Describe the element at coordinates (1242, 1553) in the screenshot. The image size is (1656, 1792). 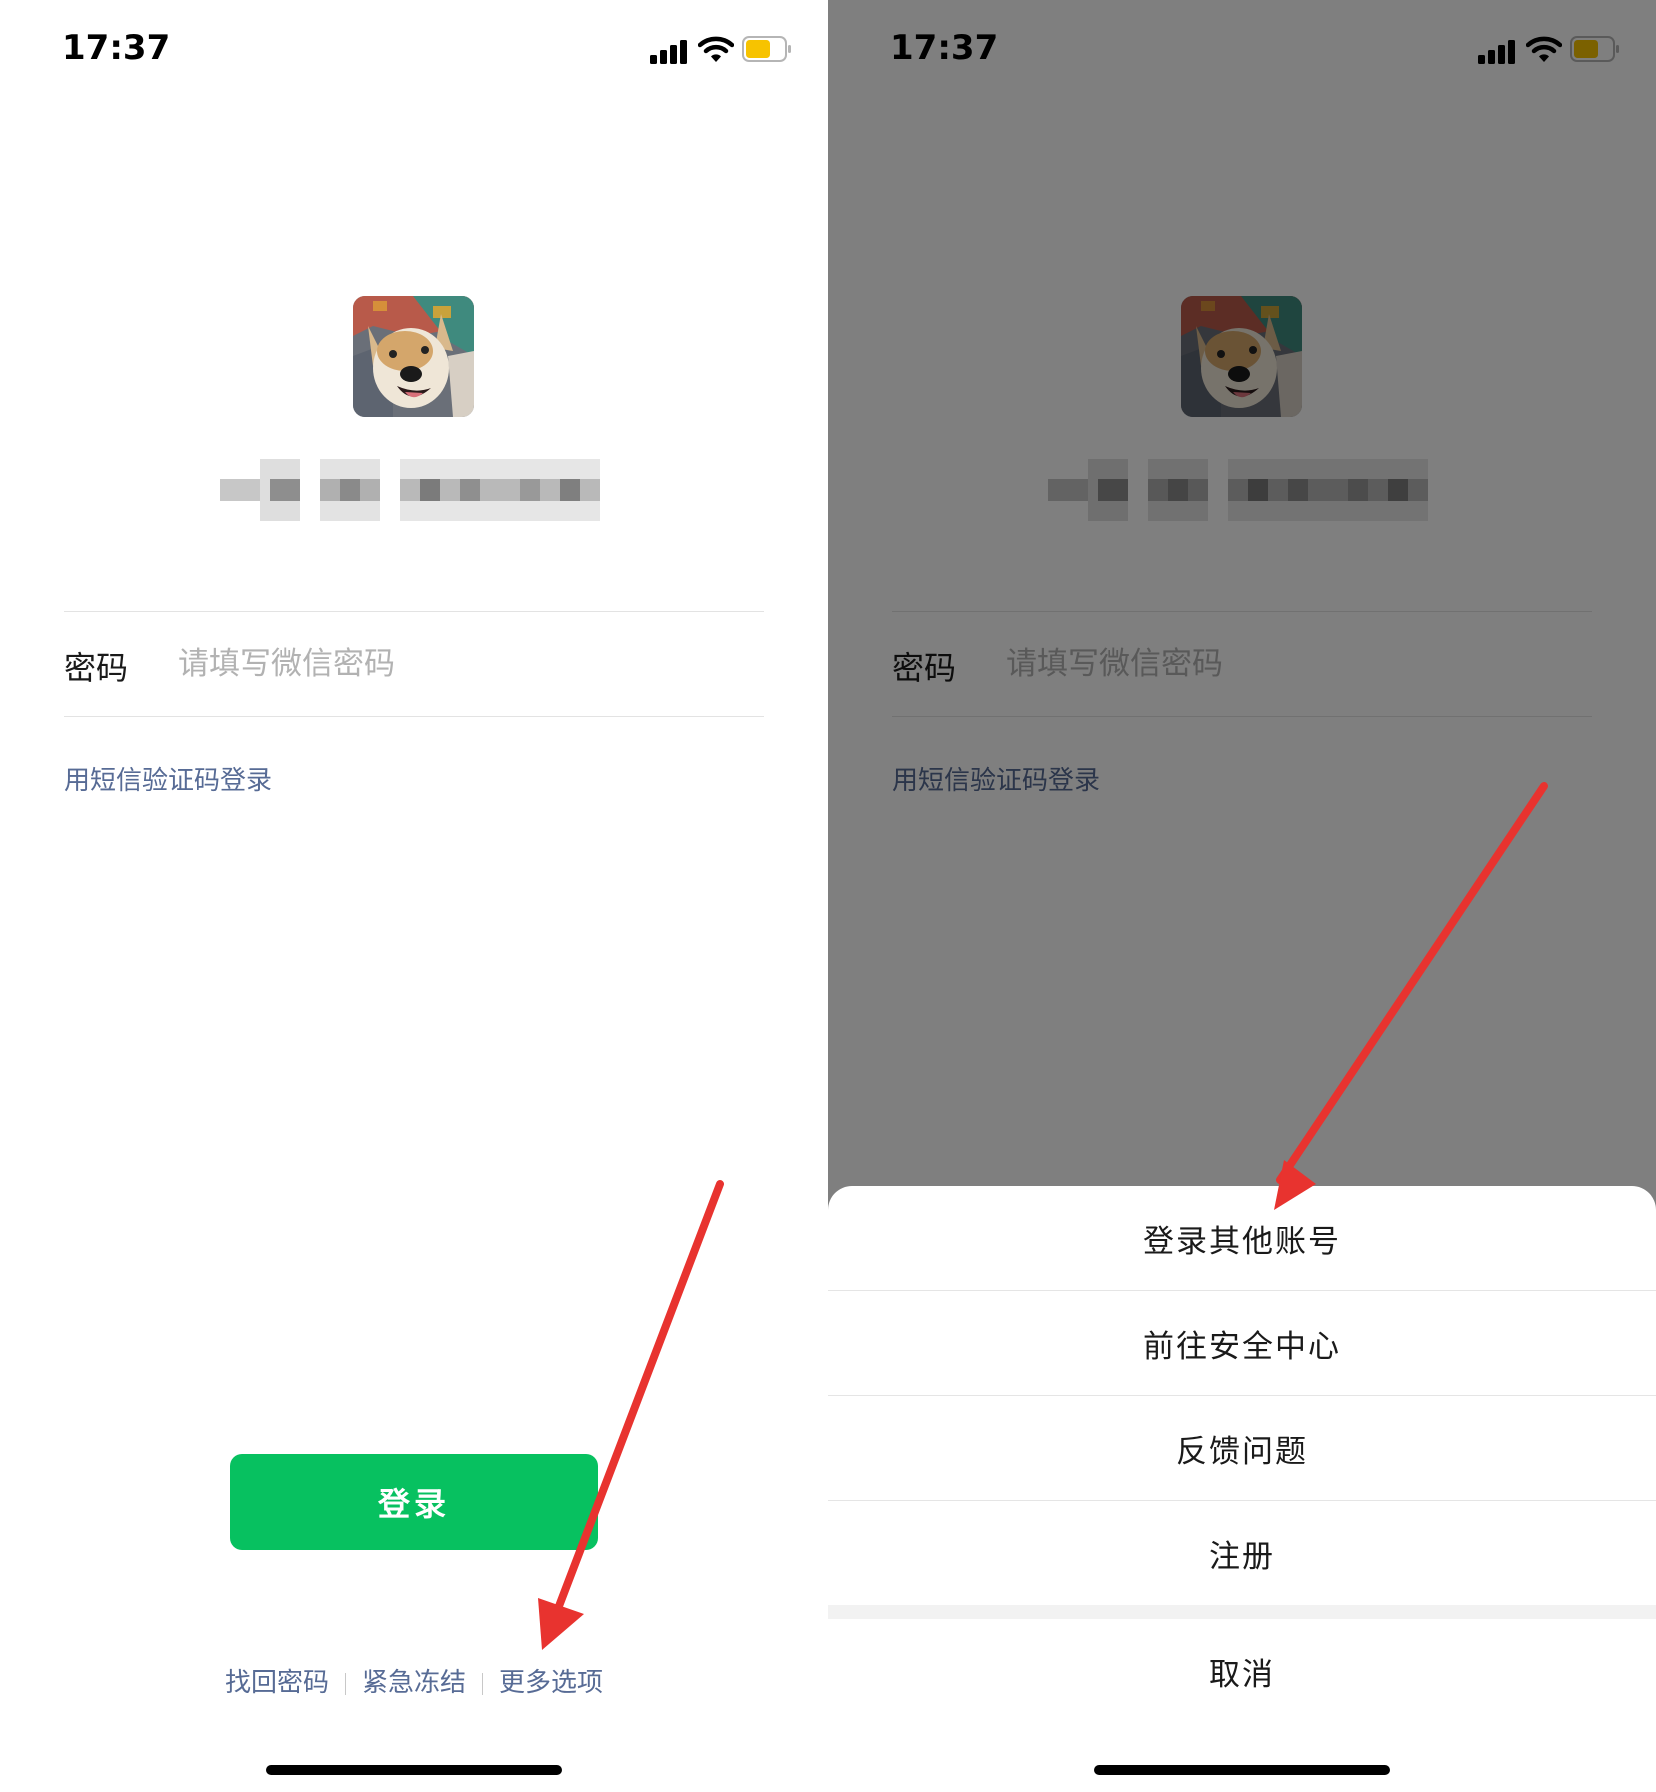
I see `sheet-item-register: 注册` at that location.